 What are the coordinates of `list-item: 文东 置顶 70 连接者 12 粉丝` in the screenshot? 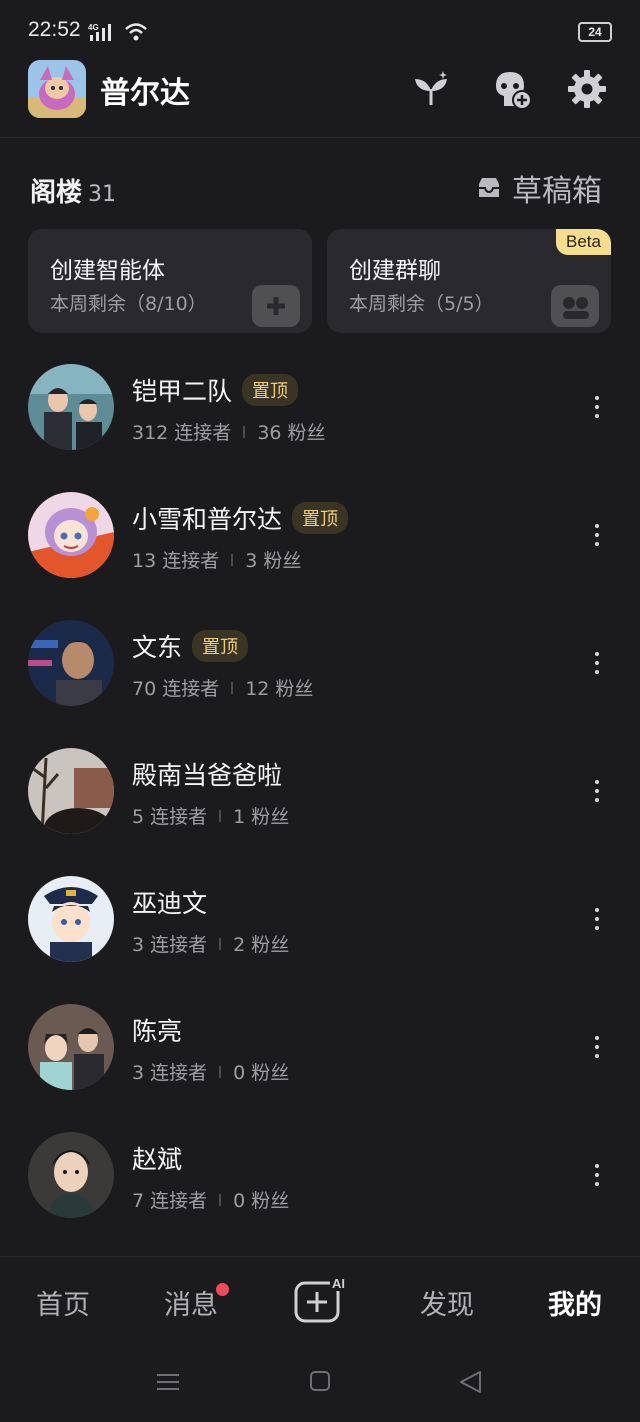 It's located at (320, 664).